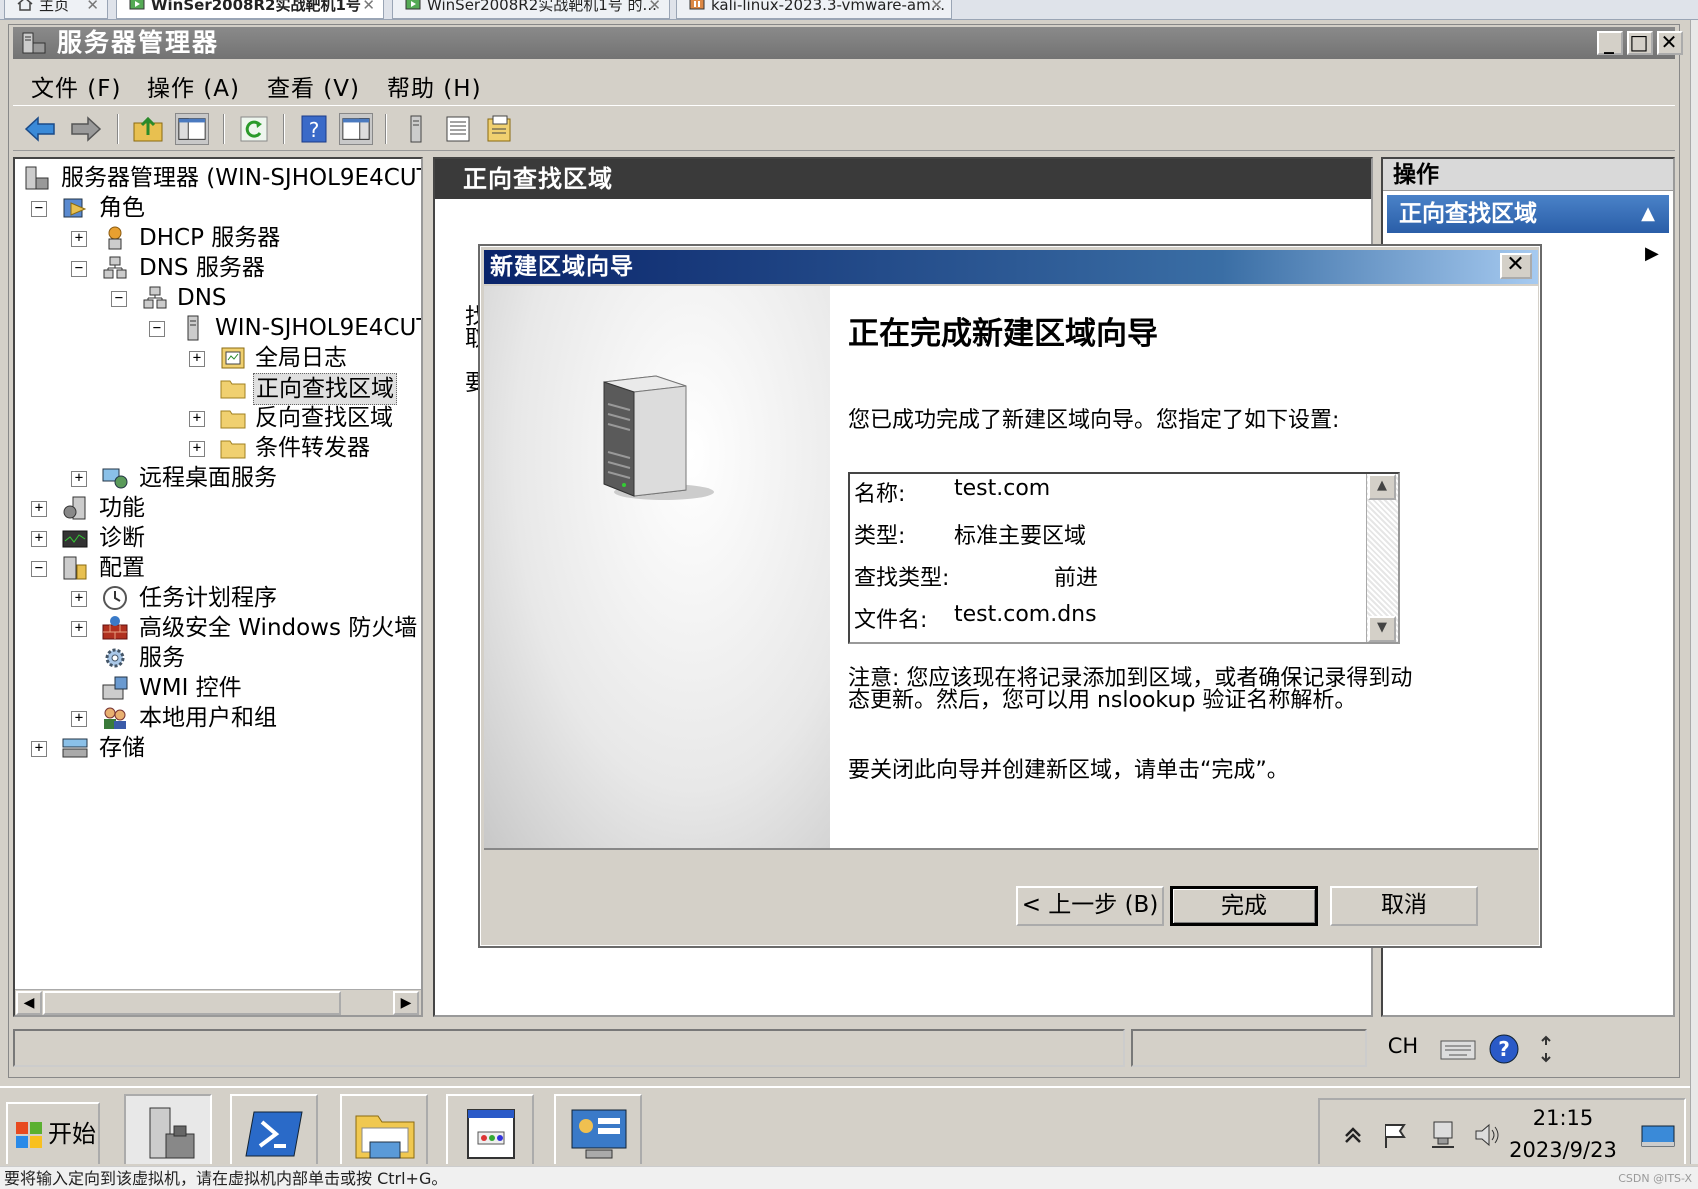  Describe the element at coordinates (1395, 1135) in the screenshot. I see `action-center-flag-icon` at that location.